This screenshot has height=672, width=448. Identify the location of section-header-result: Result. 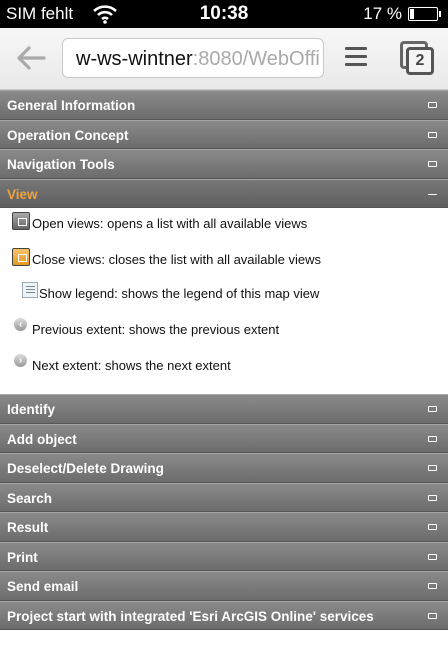
(224, 527).